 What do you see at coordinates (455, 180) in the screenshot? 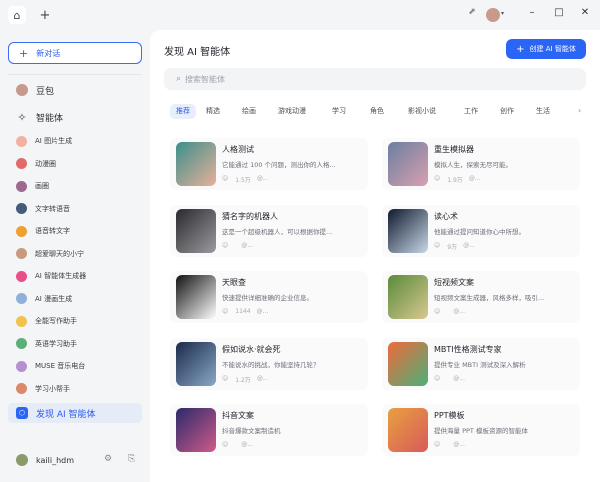
I see `usage-count: 1.9万` at bounding box center [455, 180].